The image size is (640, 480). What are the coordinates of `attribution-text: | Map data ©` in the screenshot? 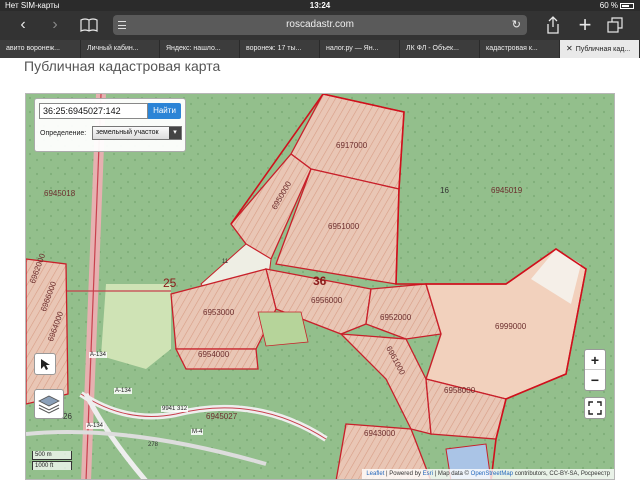 It's located at (451, 474).